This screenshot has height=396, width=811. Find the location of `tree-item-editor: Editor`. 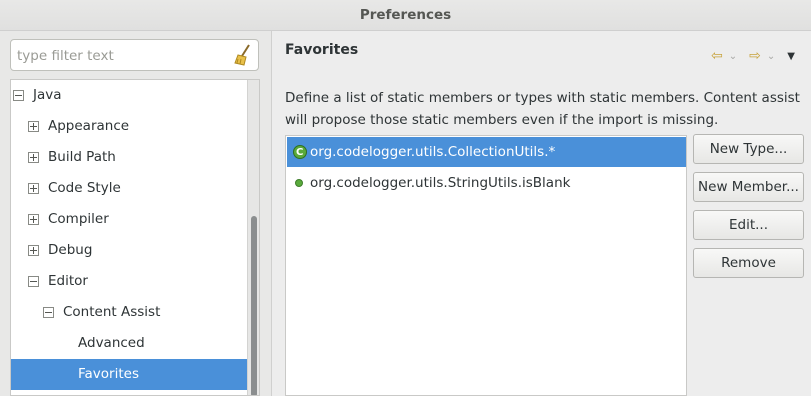

tree-item-editor: Editor is located at coordinates (130, 281).